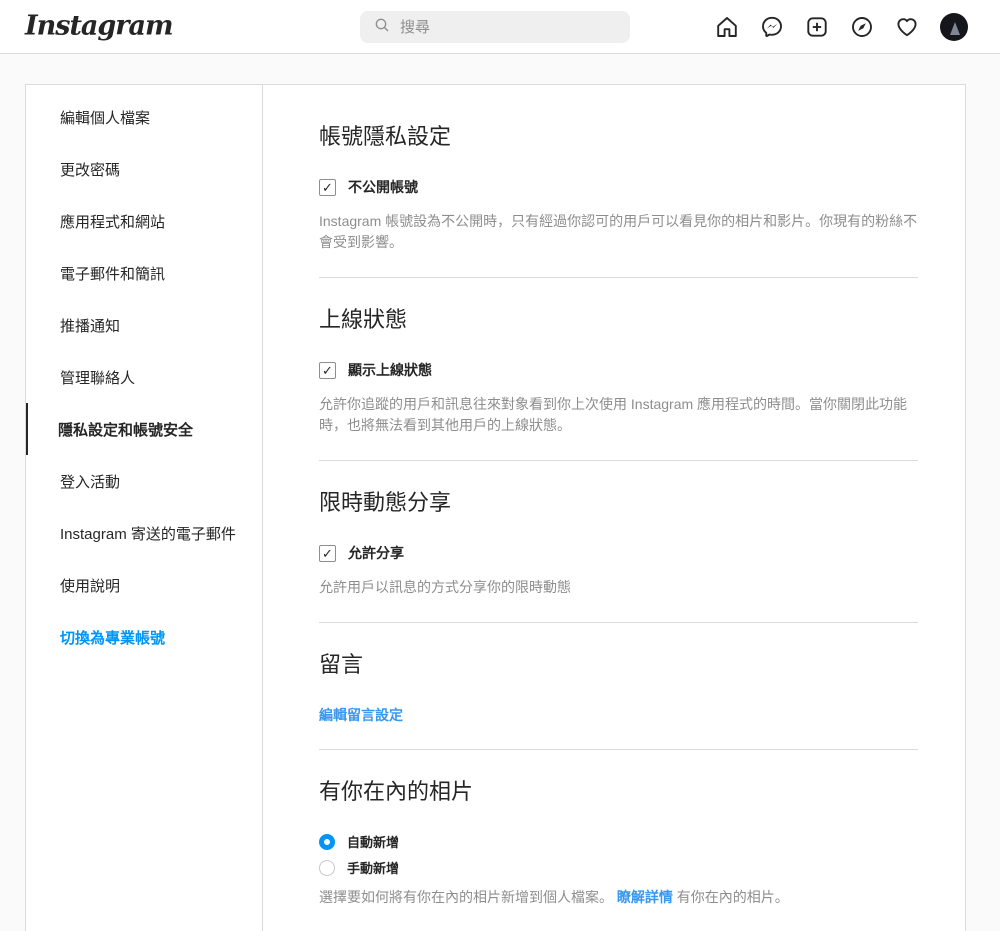 This screenshot has width=1000, height=931. Describe the element at coordinates (373, 842) in the screenshot. I see `add-automatically-label: 自動新增` at that location.